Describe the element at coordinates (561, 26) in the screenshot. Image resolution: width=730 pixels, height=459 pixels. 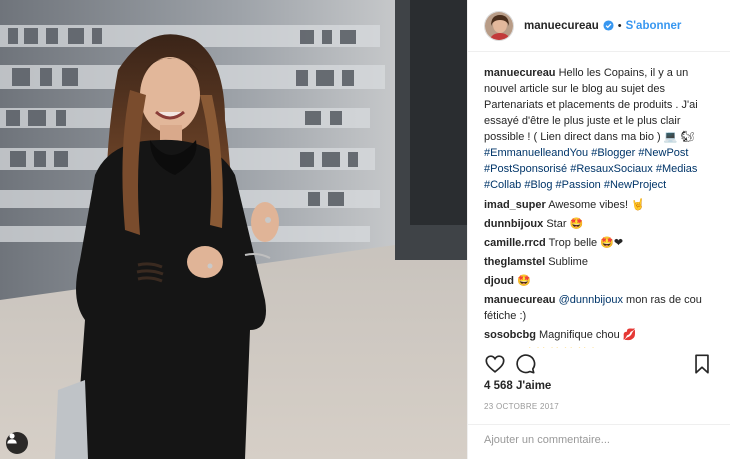
I see `header-username: manuecureau` at that location.